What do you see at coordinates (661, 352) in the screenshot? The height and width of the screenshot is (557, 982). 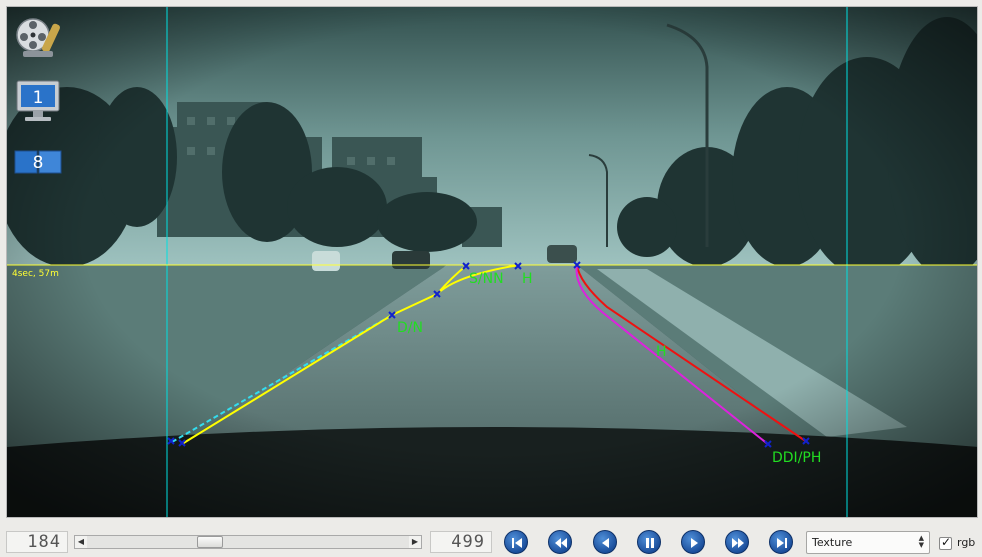 I see `lane-label-h-right: H` at bounding box center [661, 352].